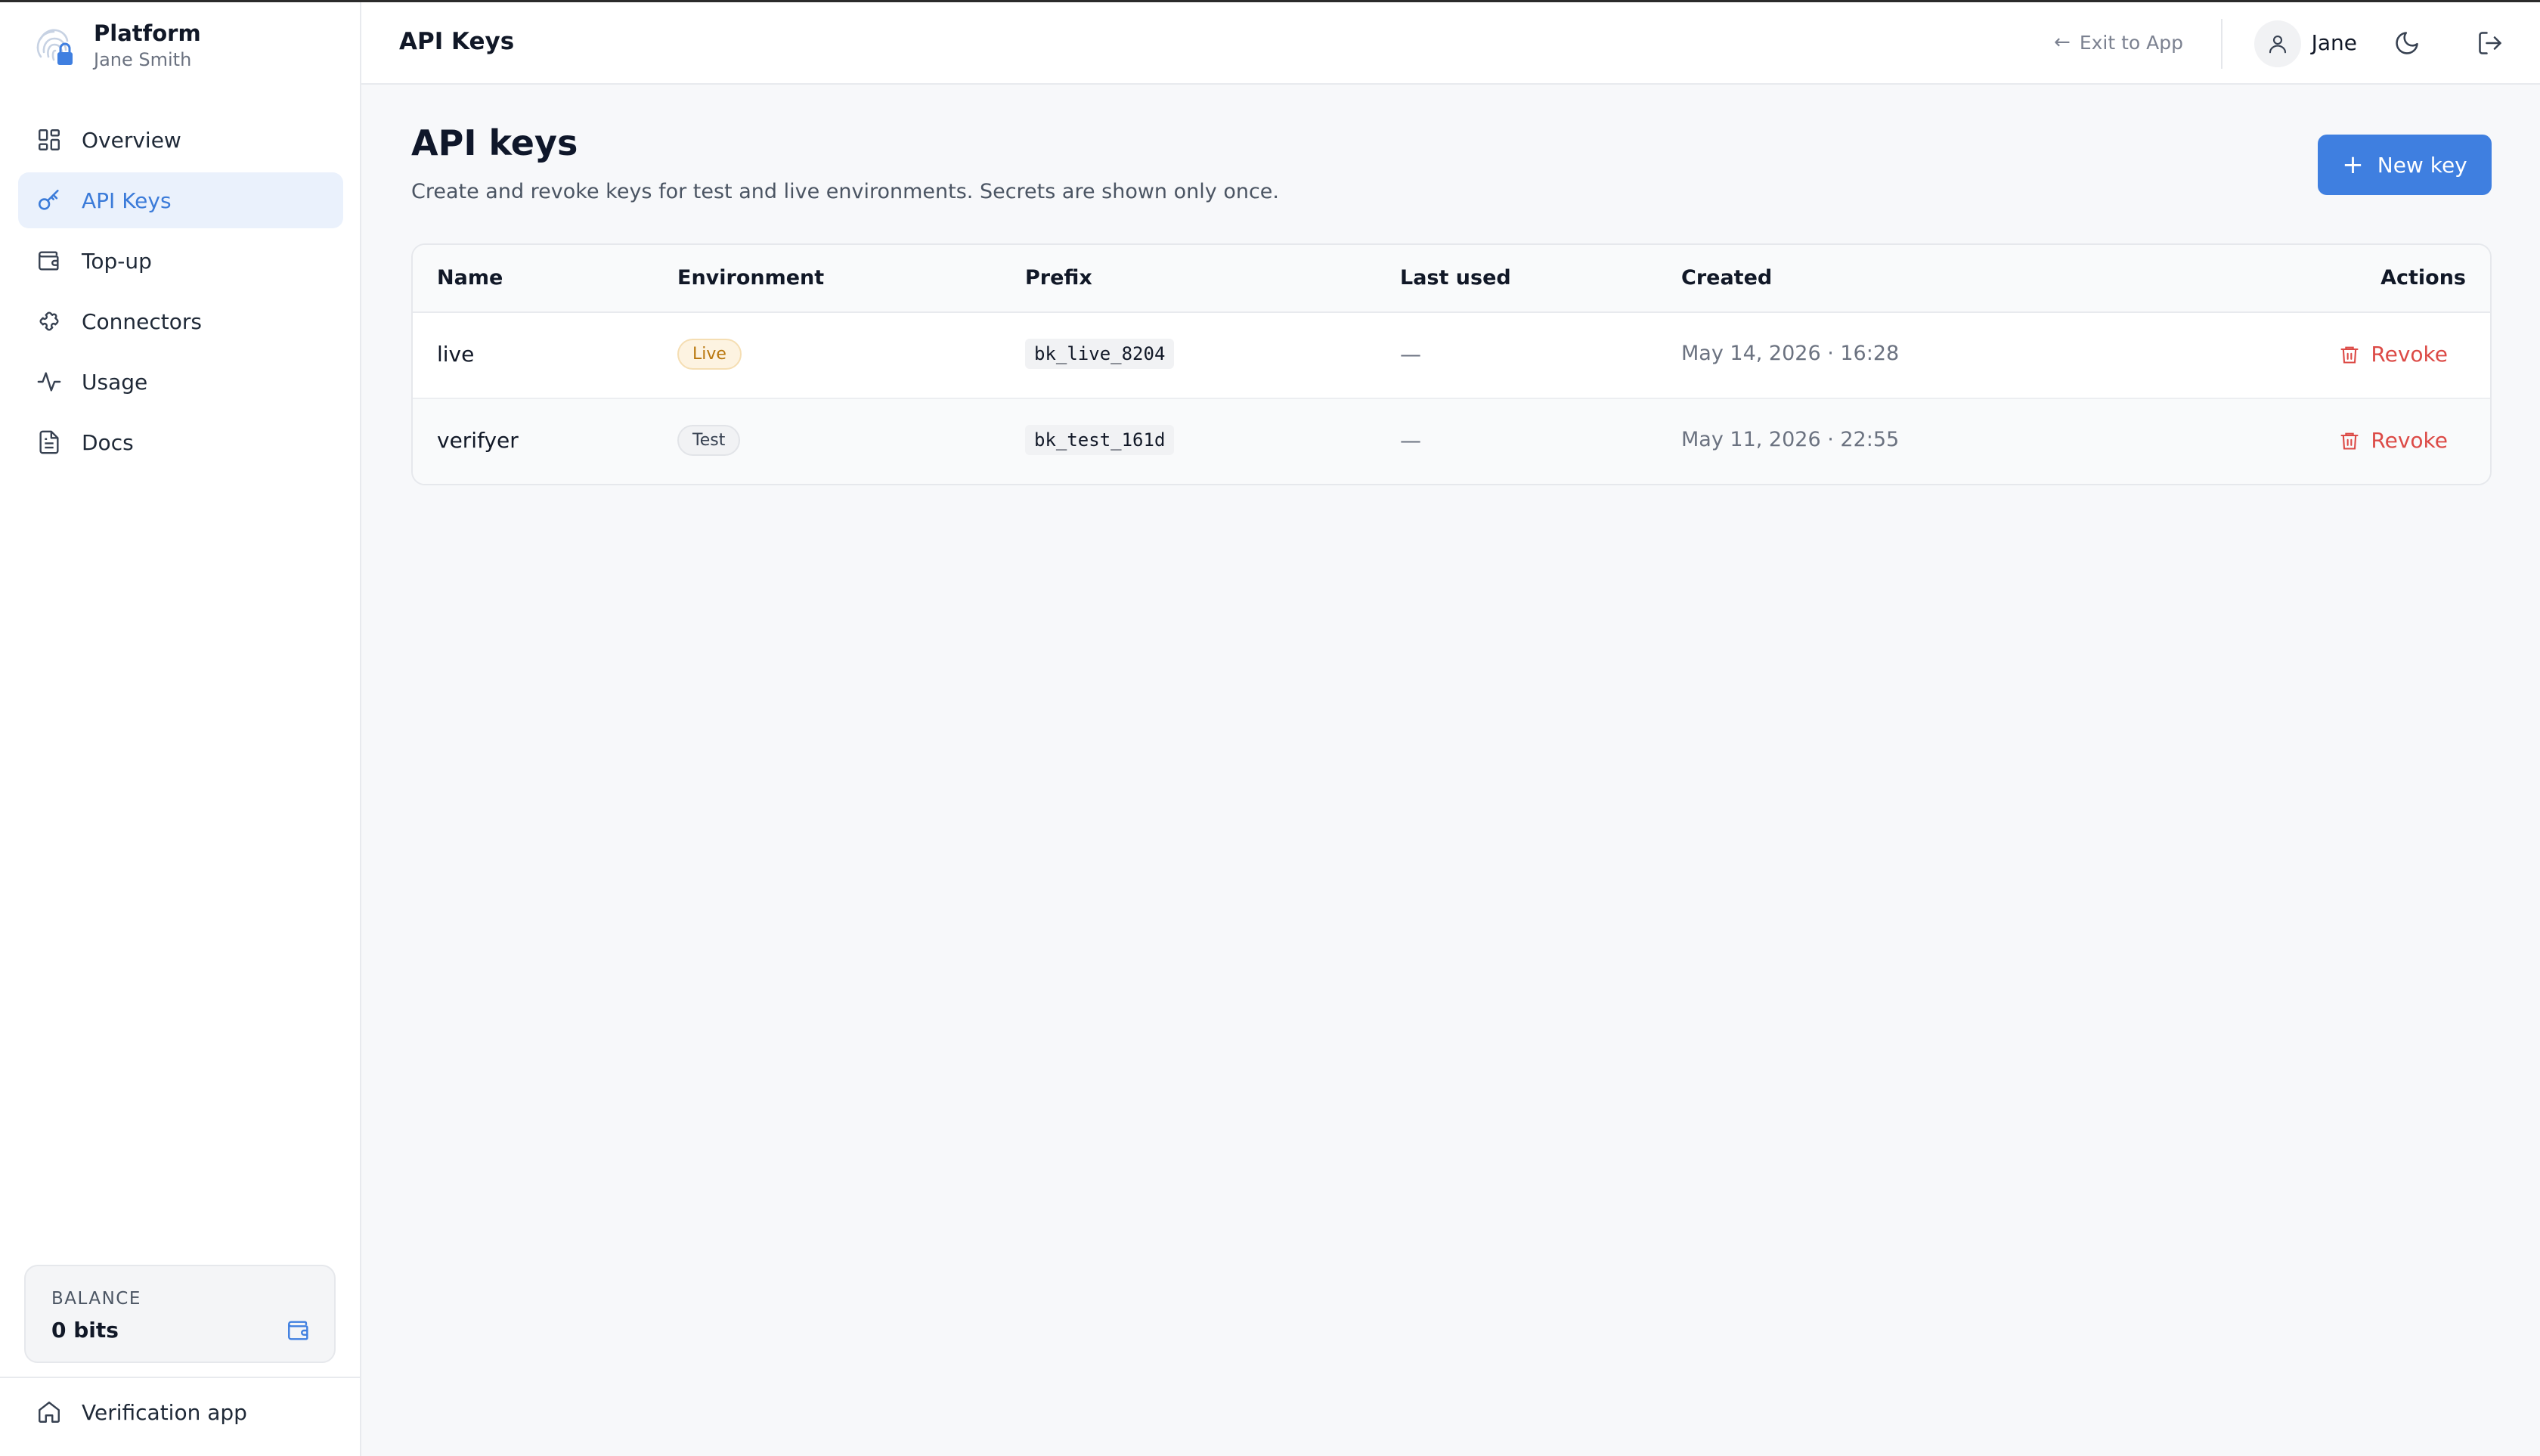  What do you see at coordinates (49, 139) in the screenshot?
I see `grid-icon` at bounding box center [49, 139].